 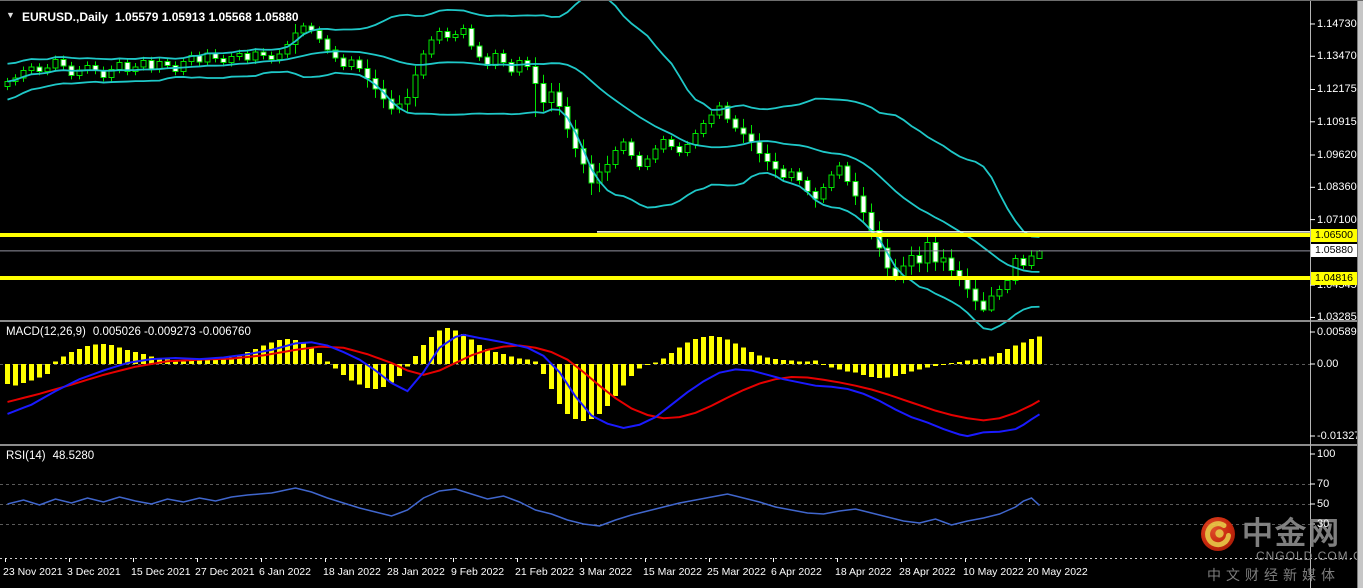 I want to click on rsi-tick-label: 50, so click(x=1323, y=504).